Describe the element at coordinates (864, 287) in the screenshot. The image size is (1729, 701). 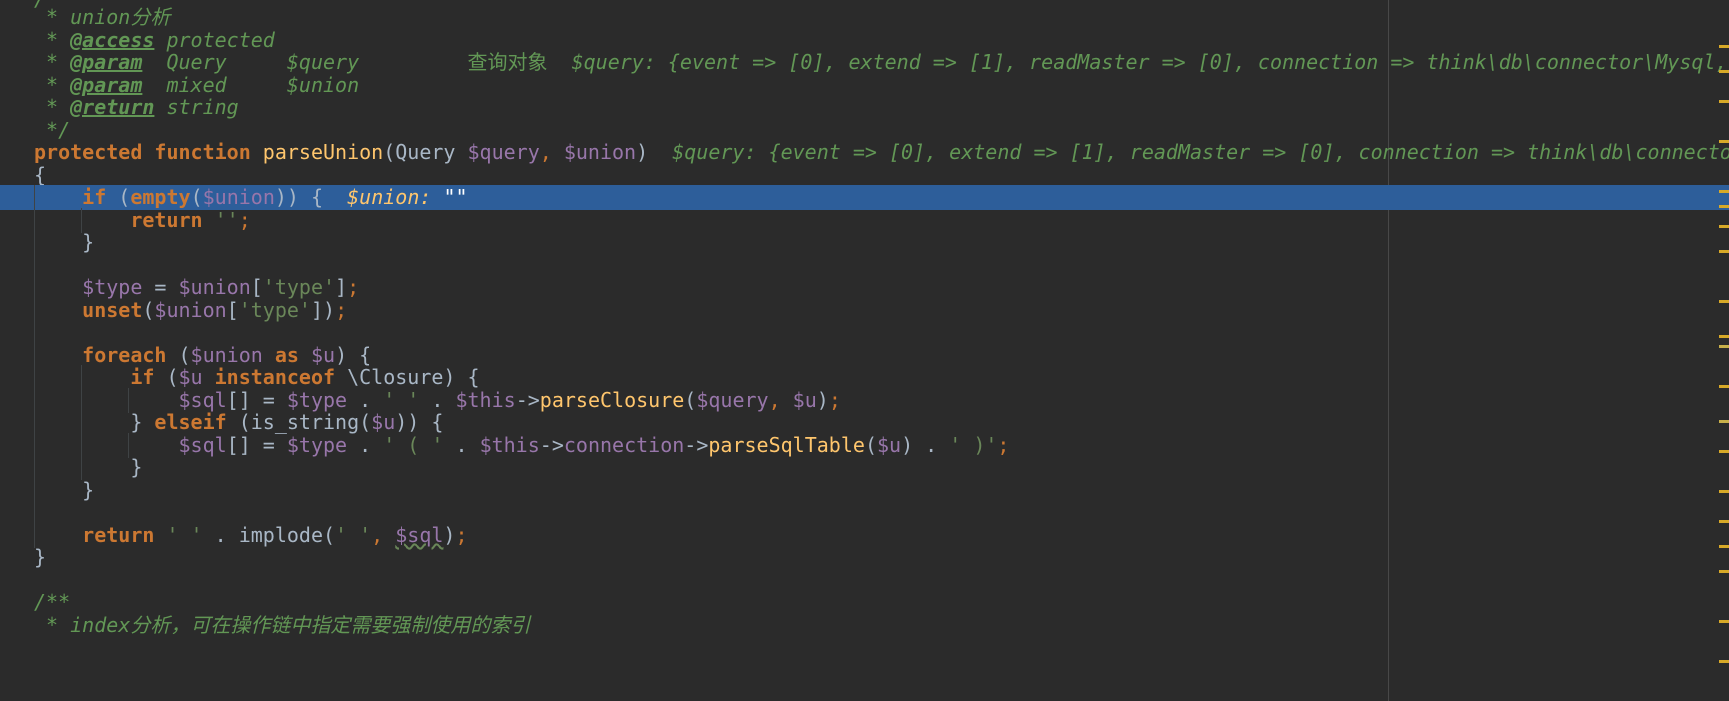
I see `code-line: $type = $union['type'];` at that location.